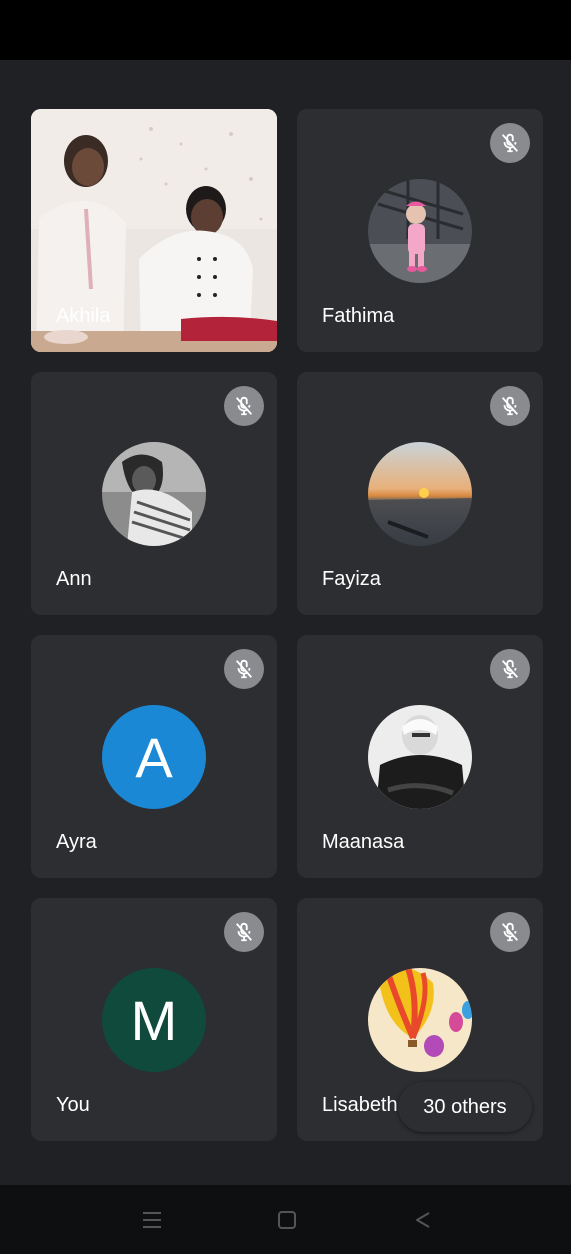 This screenshot has height=1254, width=571. Describe the element at coordinates (360, 1105) in the screenshot. I see `participant-name: Lisabeth` at that location.